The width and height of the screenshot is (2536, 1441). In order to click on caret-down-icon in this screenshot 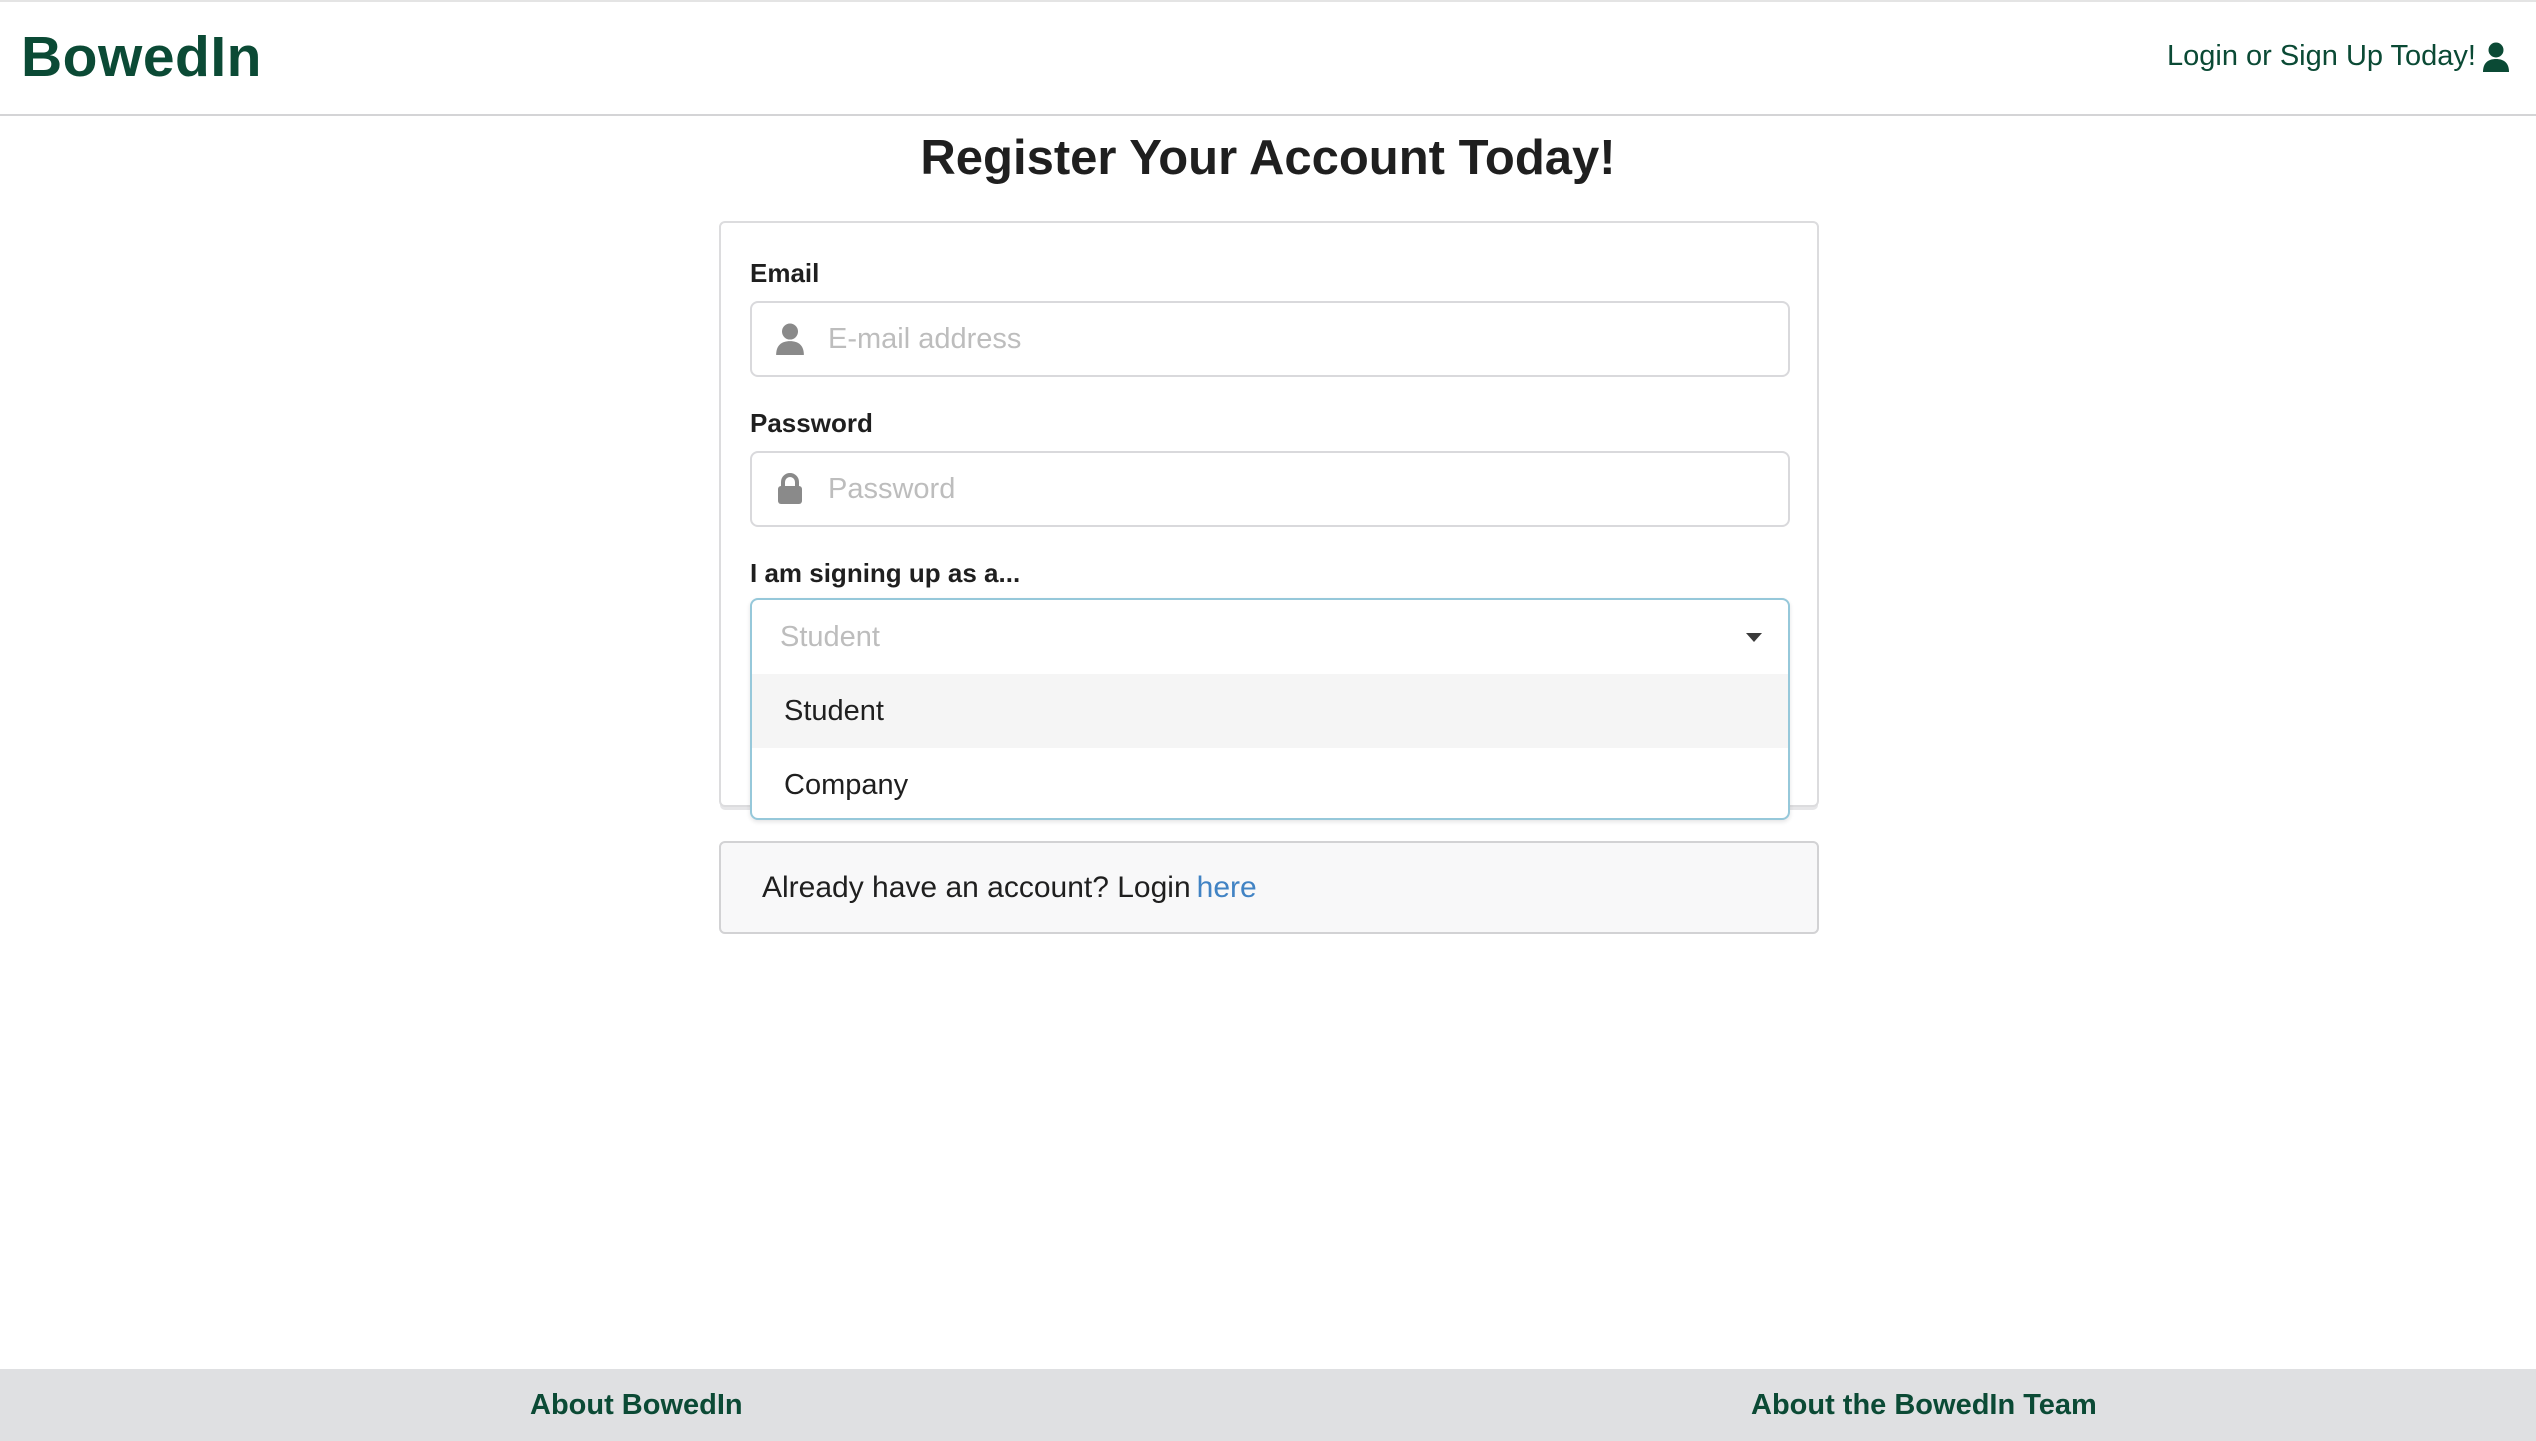, I will do `click(1754, 637)`.